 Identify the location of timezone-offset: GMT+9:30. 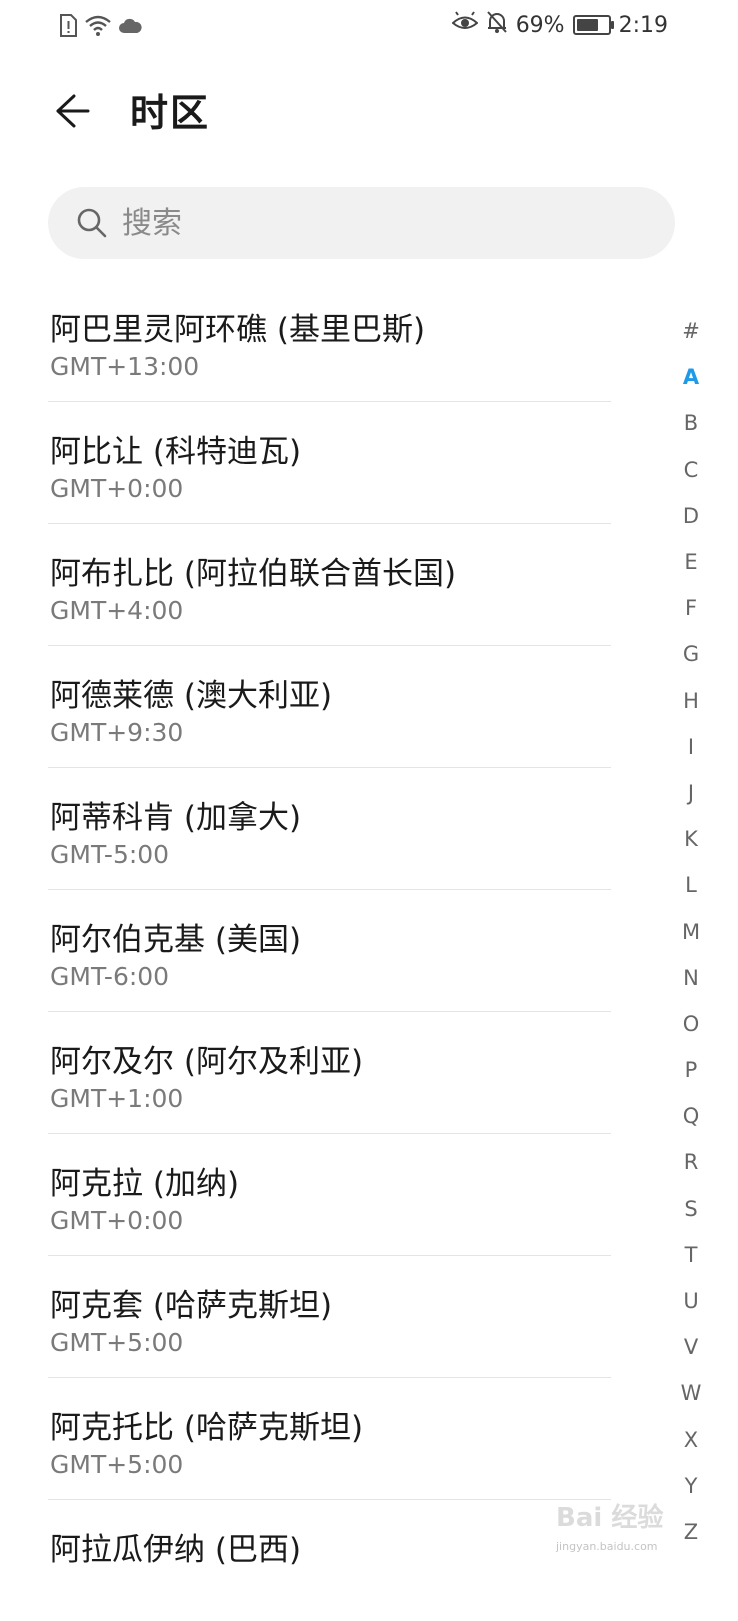
(117, 732).